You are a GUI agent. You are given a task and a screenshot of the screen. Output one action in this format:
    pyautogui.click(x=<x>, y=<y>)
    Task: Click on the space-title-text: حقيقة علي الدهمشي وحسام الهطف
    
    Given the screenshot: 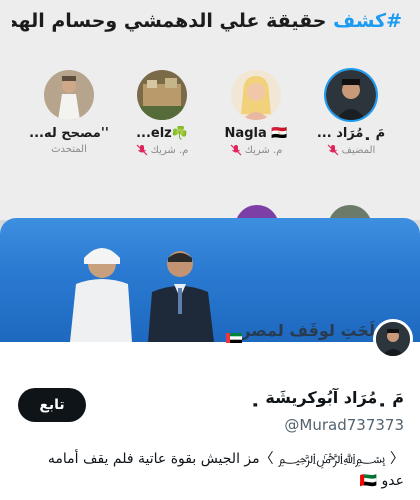 What is the action you would take?
    pyautogui.click(x=173, y=21)
    